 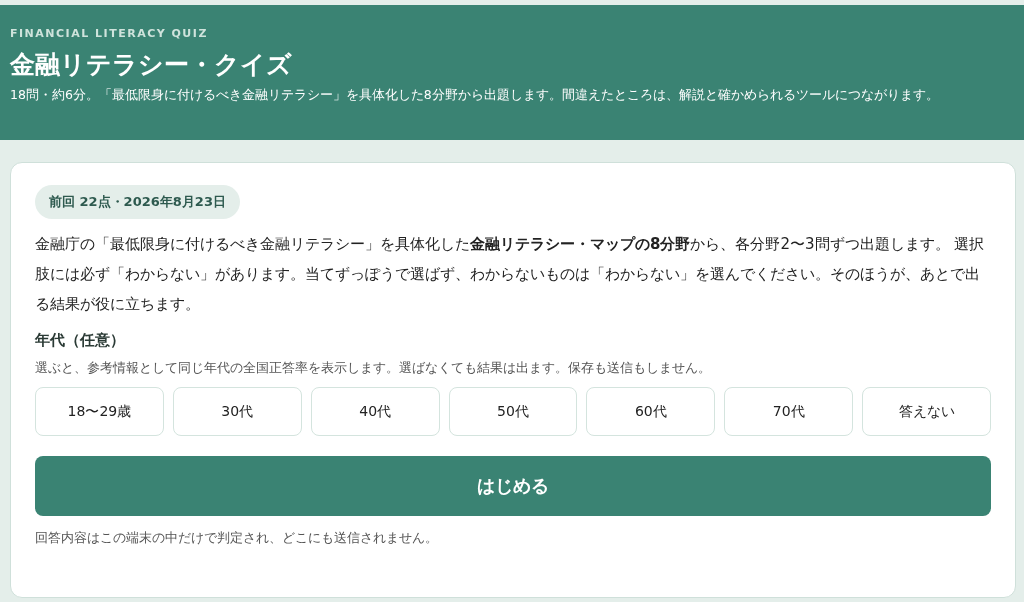 What do you see at coordinates (475, 95) in the screenshot?
I see `page-subtitle: 18問・約6分。「最低限身に付けるべき金融リテラシー」を具体化した8分野から出題します。間違えたところは、解説と確かめられるツールにつながります。` at bounding box center [475, 95].